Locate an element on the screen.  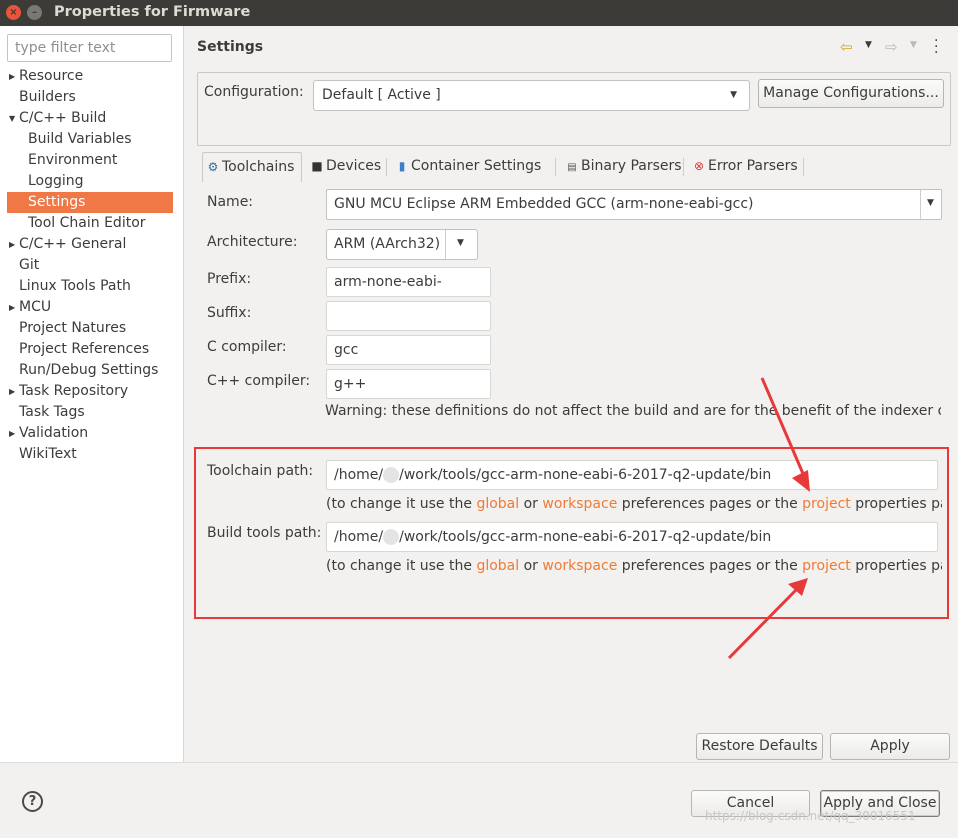
back-history-dropdown-icon: ▼ is located at coordinates (868, 45).